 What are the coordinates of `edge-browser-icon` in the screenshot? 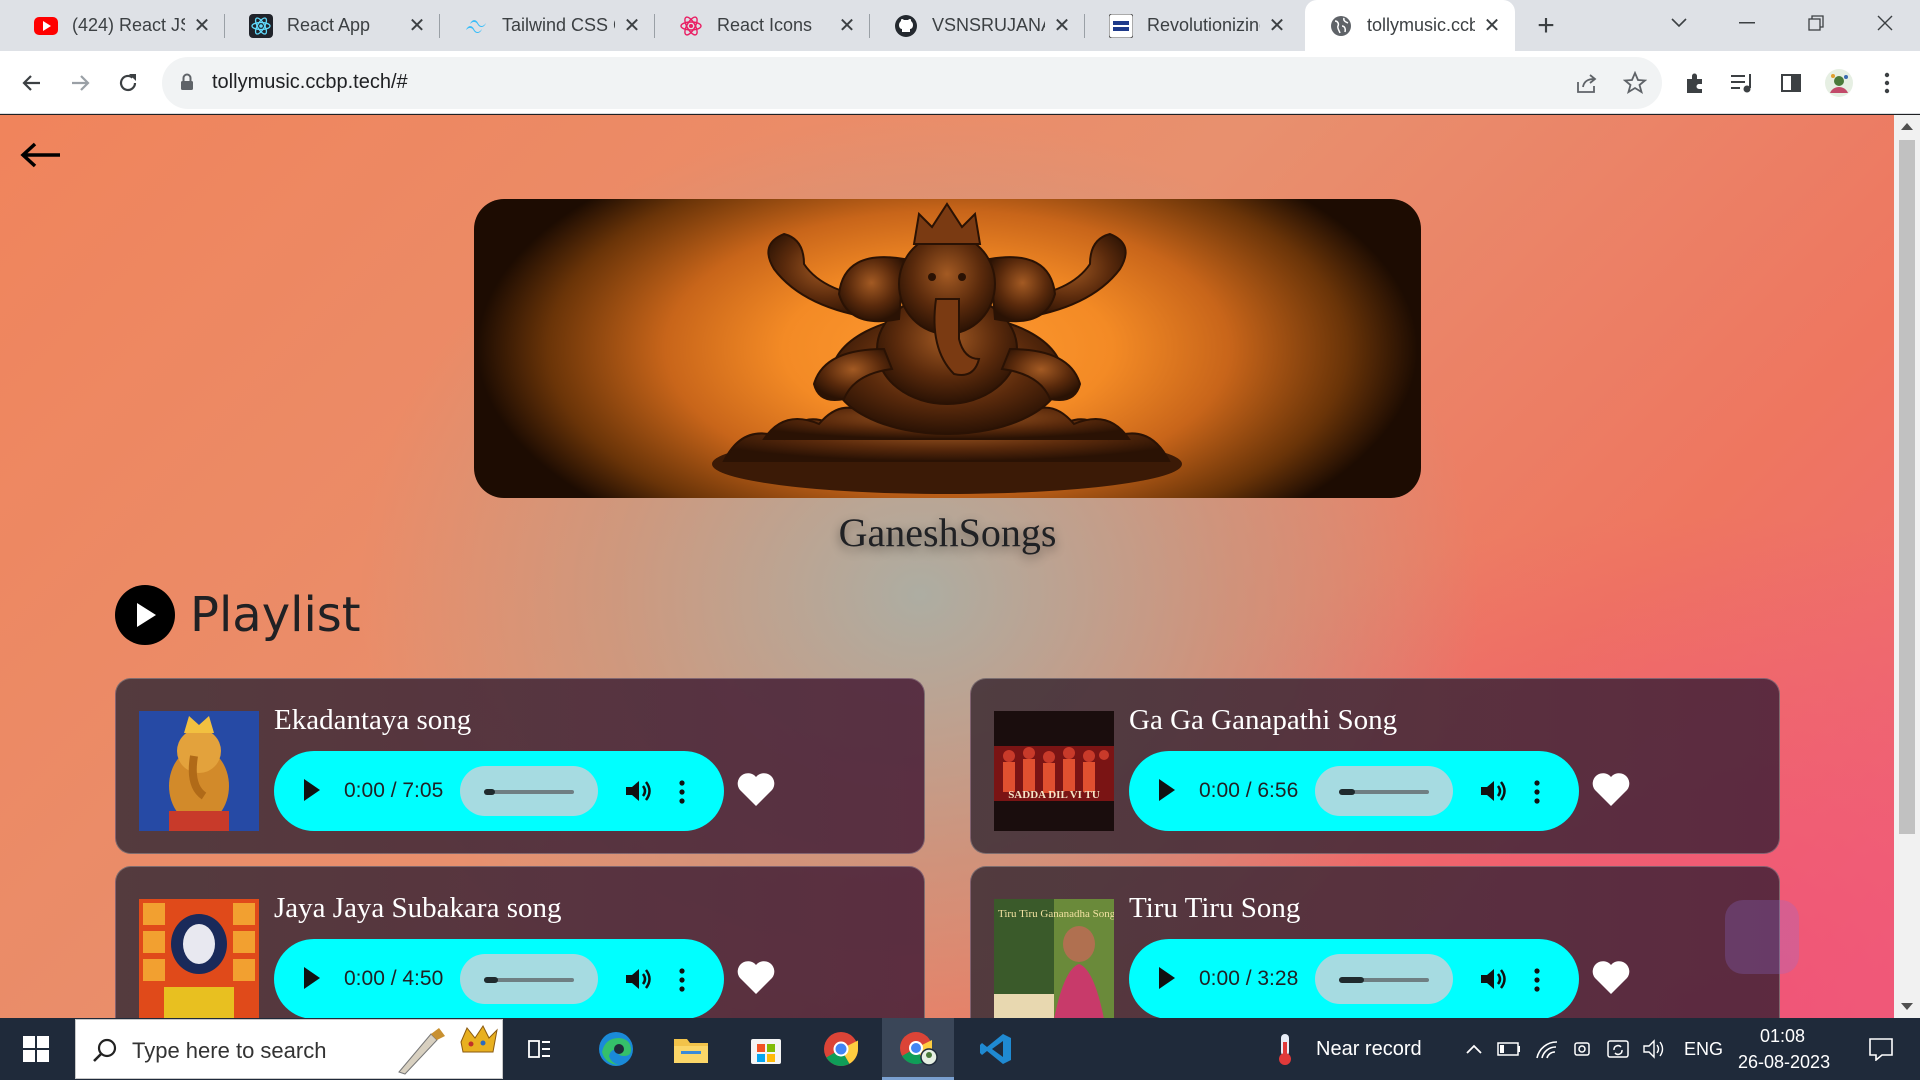 It's located at (616, 1049).